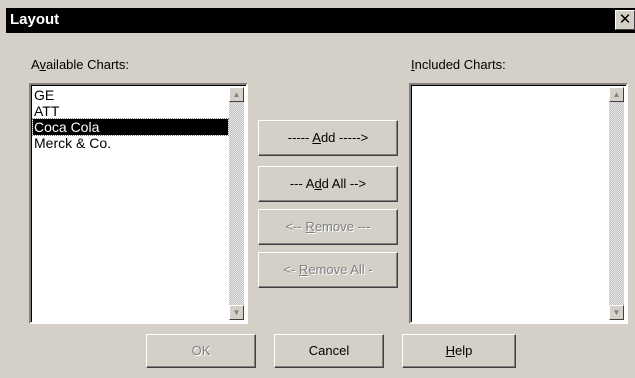  Describe the element at coordinates (625, 20) in the screenshot. I see `close-icon: ✕` at that location.